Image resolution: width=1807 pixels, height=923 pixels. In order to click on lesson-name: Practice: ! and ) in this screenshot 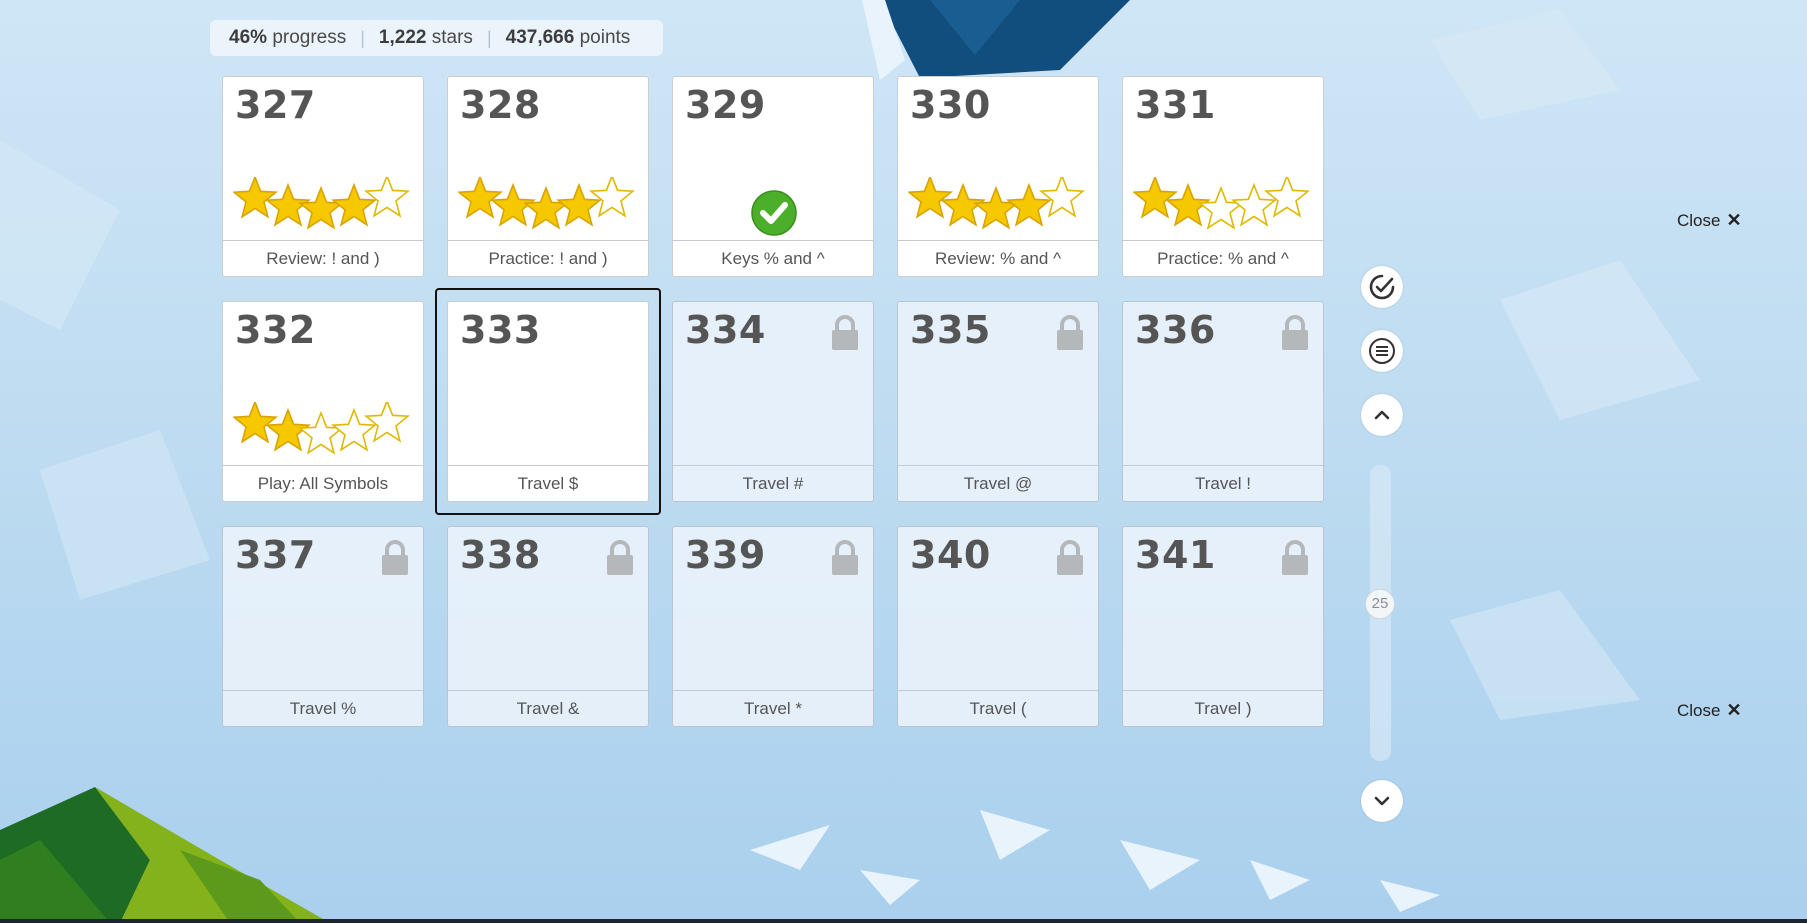, I will do `click(548, 258)`.